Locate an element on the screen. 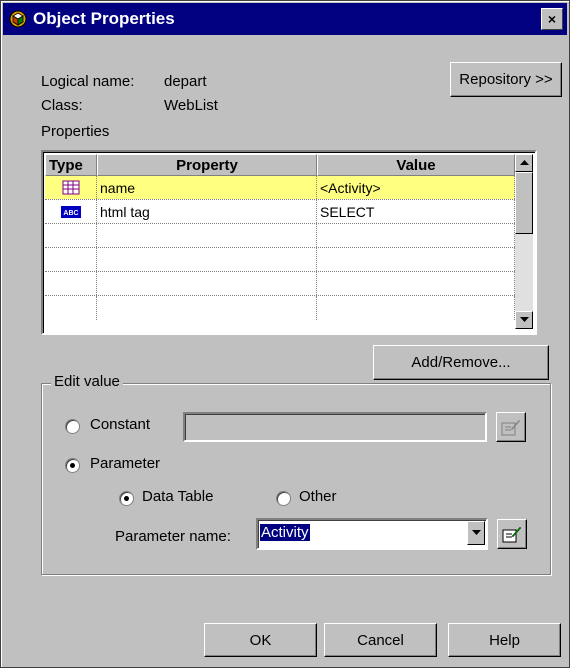  parameter-name-label: Parameter name: is located at coordinates (173, 536).